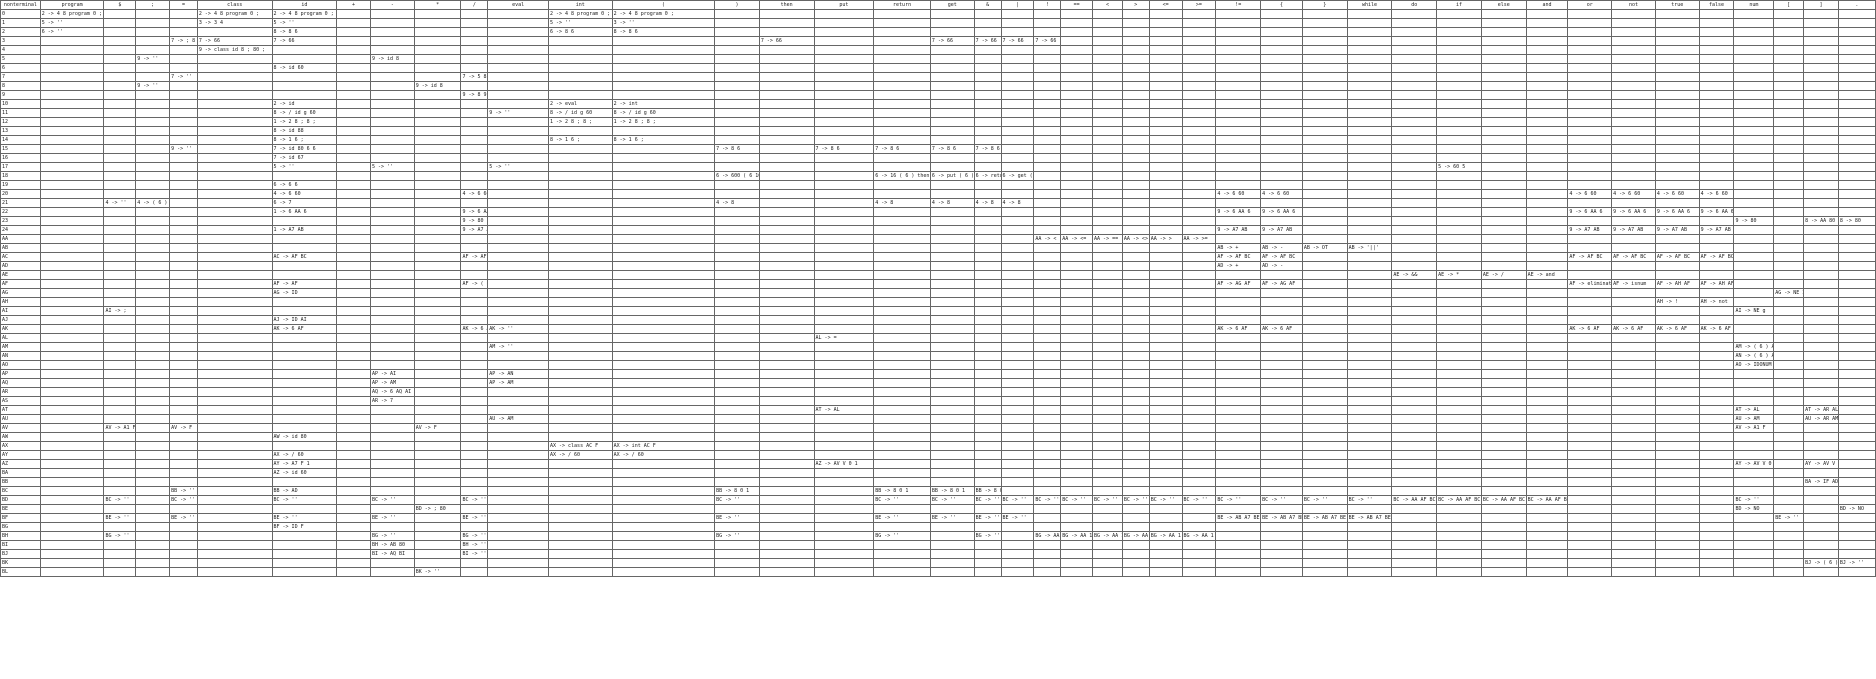 The width and height of the screenshot is (1876, 679). I want to click on column-header: [, so click(1789, 5).